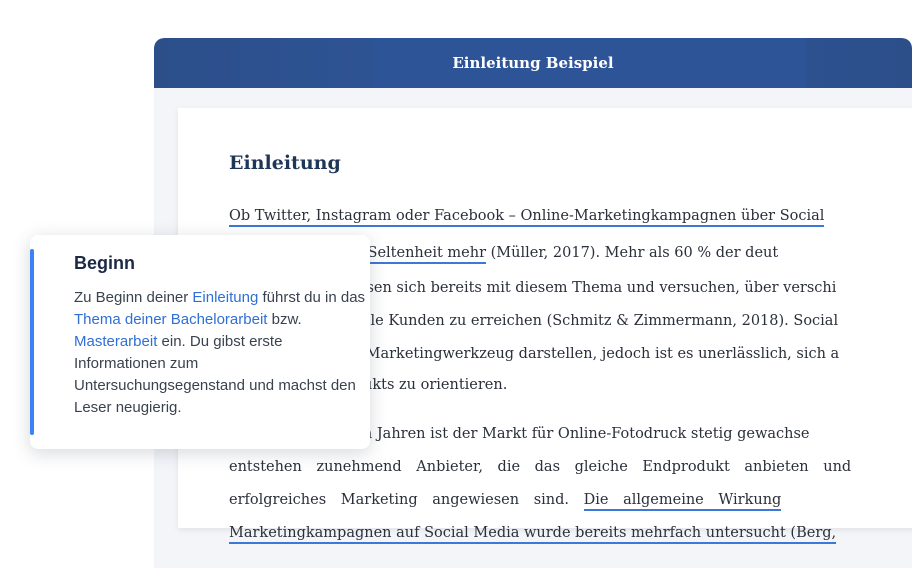 The width and height of the screenshot is (912, 568). I want to click on text-span: erfolgreiches Marketing angewiesen sind., so click(406, 500).